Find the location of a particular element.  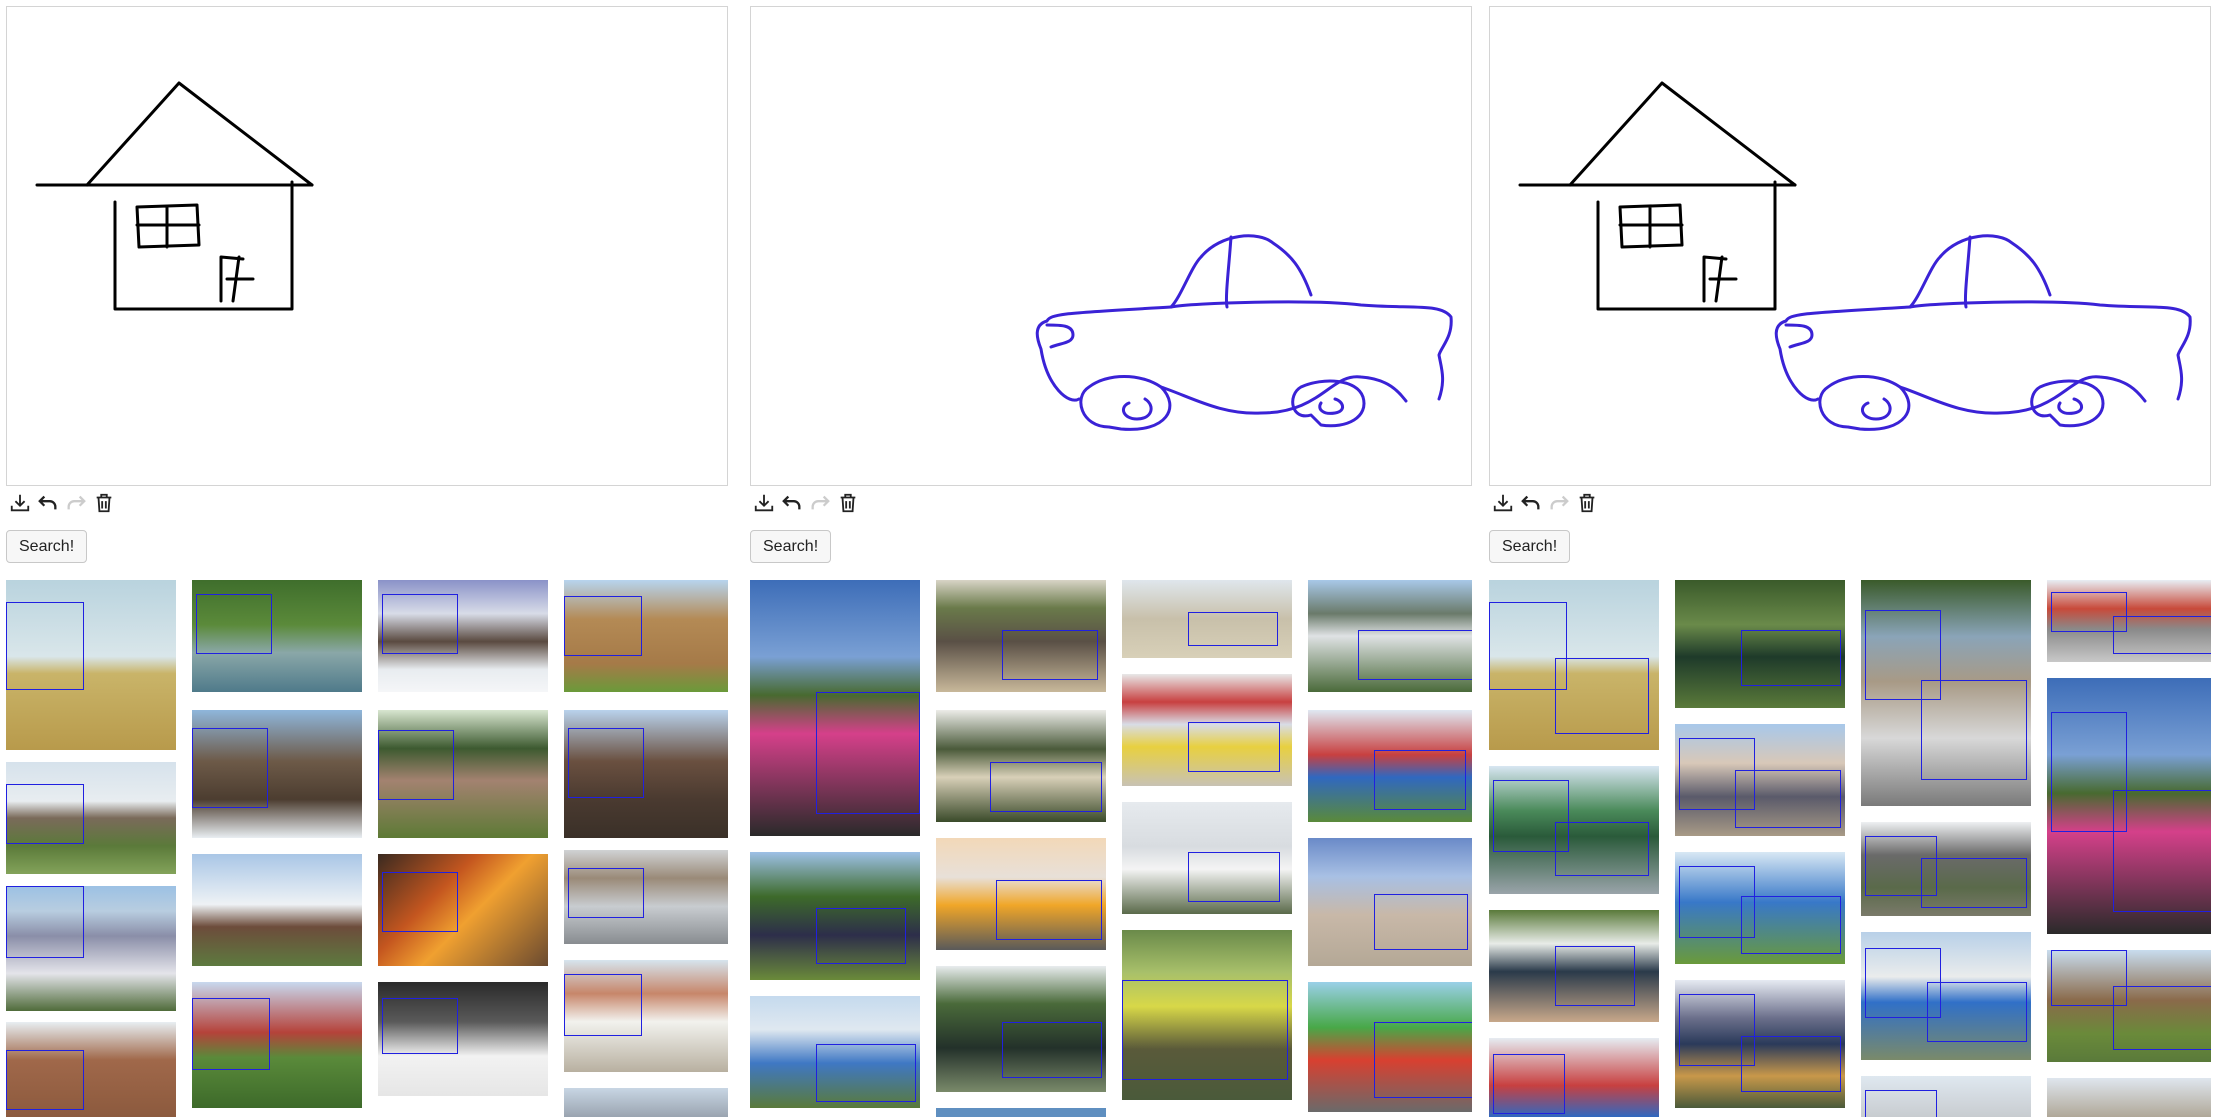

house-sketch is located at coordinates (174, 196).